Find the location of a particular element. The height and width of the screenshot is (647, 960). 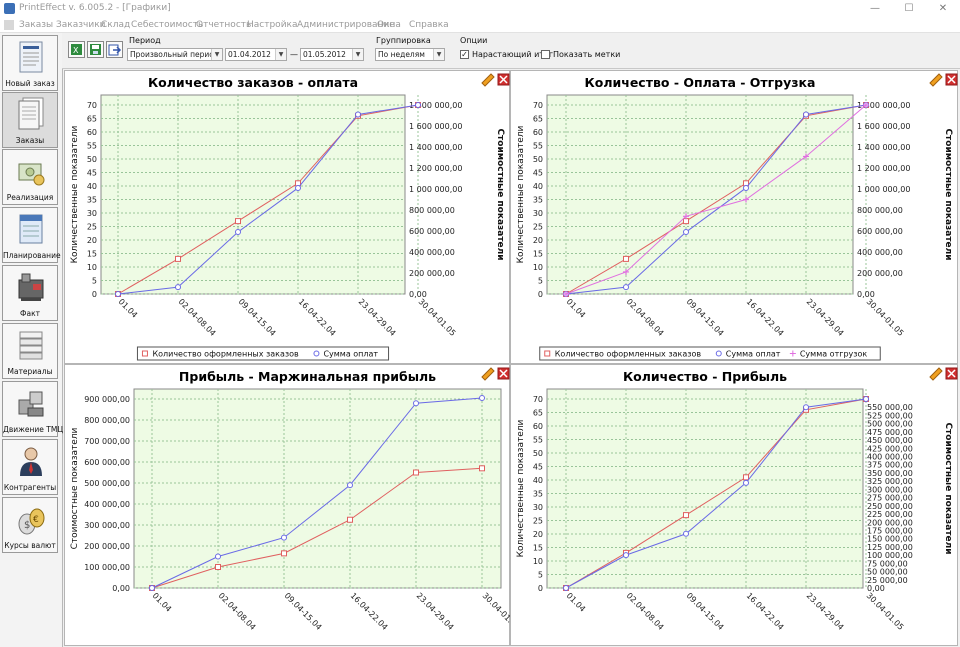

y-tick-label: 20 is located at coordinates (92, 240).